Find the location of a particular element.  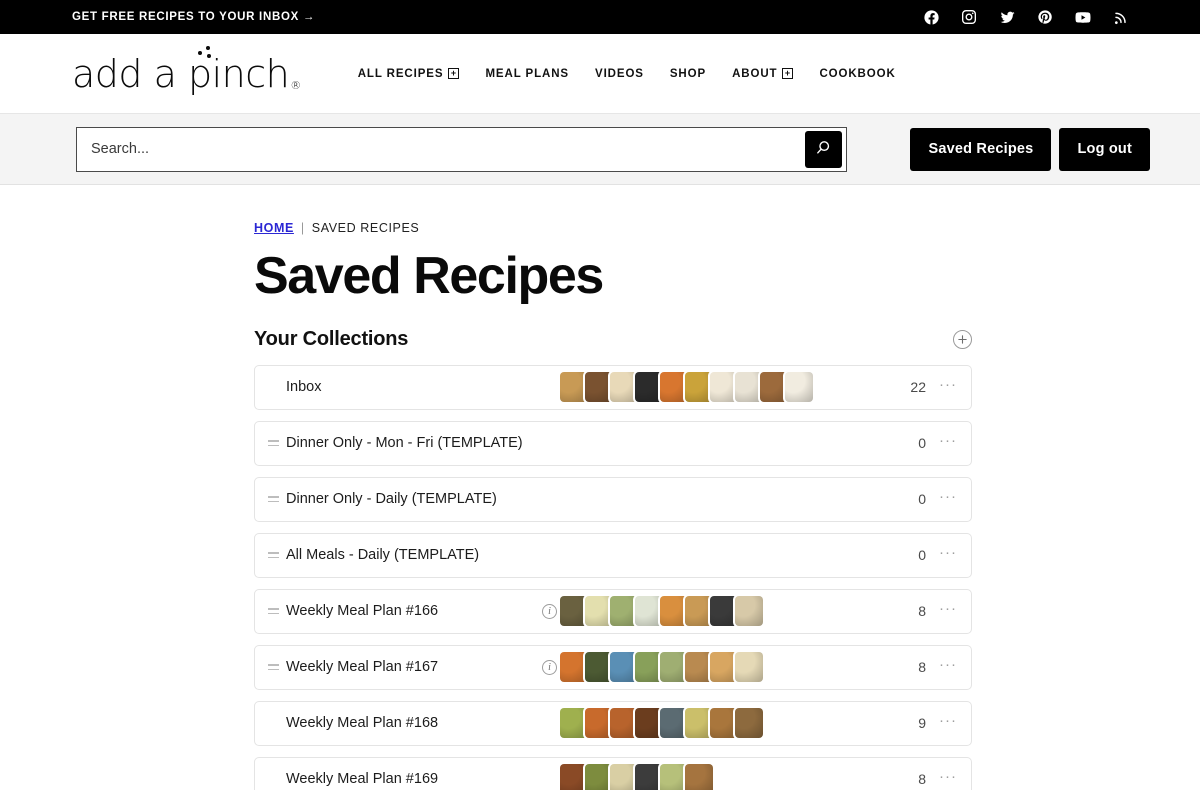

collections-header: Your Collections is located at coordinates (613, 339).